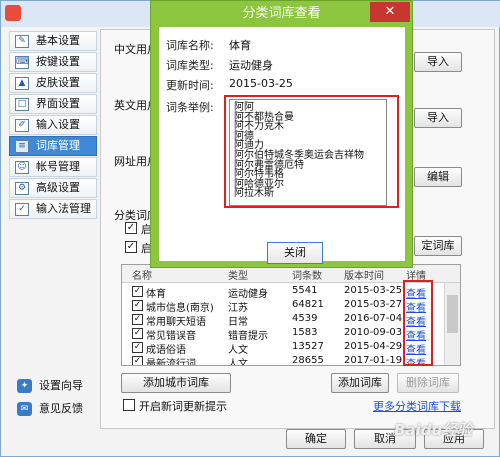  I want to click on row-type: 运动健身, so click(248, 294).